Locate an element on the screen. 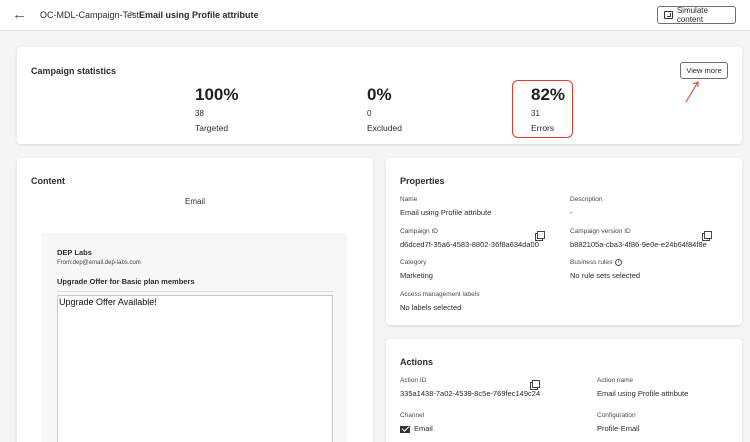 The image size is (750, 442). field-name-label: Name is located at coordinates (409, 199).